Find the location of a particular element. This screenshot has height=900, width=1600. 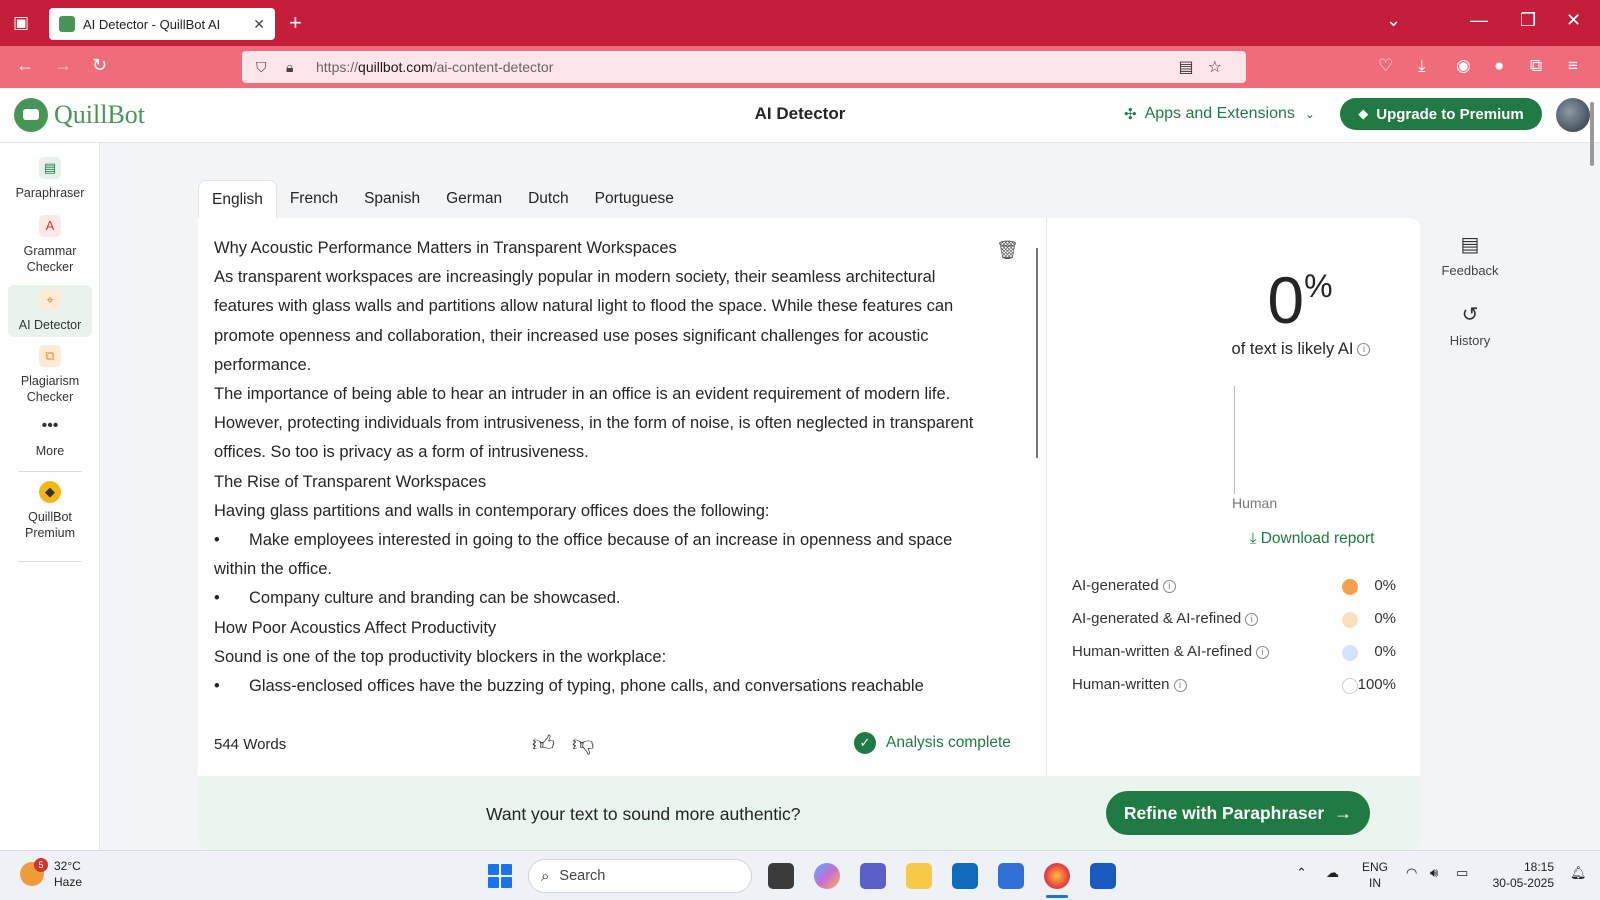

plagiarism-icon: ⧉ is located at coordinates (50, 356).